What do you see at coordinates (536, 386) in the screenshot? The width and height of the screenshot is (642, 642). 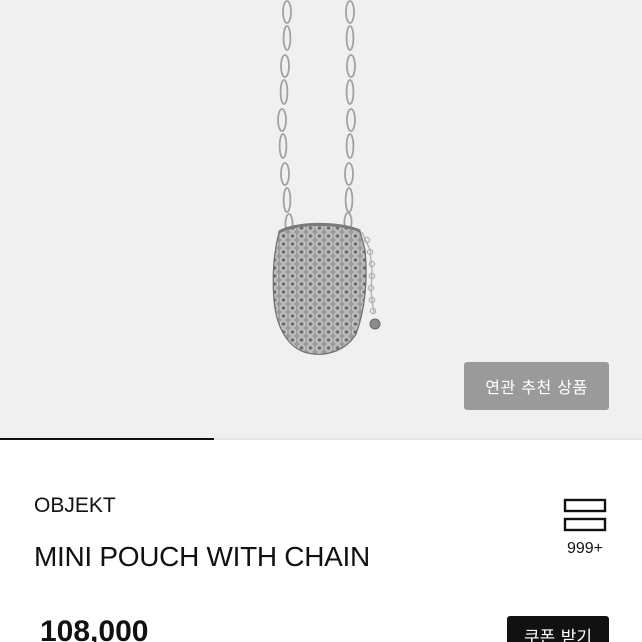 I see `related-products-button: 연관 추천 상품` at bounding box center [536, 386].